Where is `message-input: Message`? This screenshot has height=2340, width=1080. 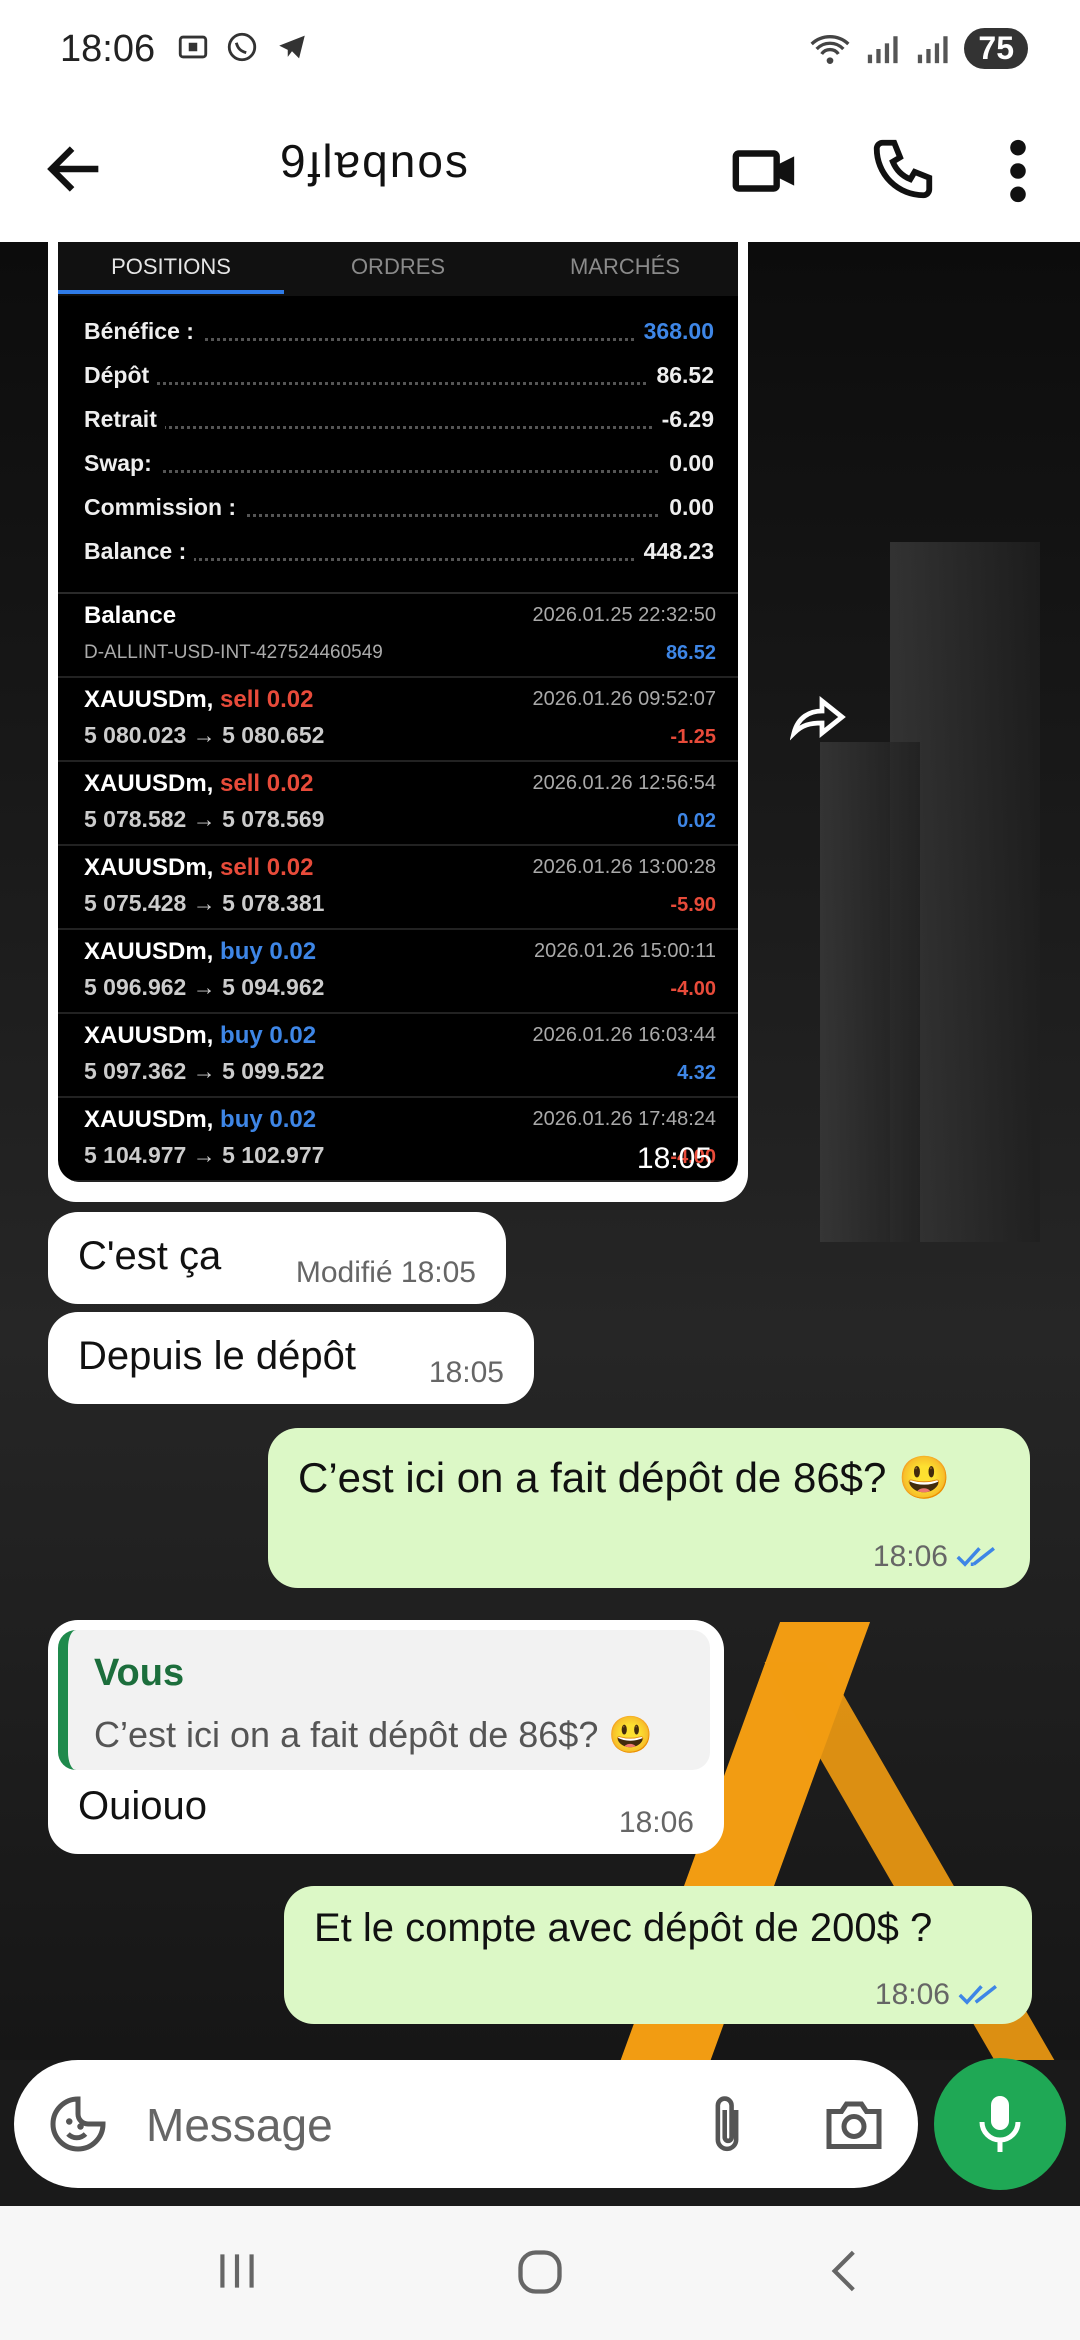 message-input: Message is located at coordinates (239, 2125).